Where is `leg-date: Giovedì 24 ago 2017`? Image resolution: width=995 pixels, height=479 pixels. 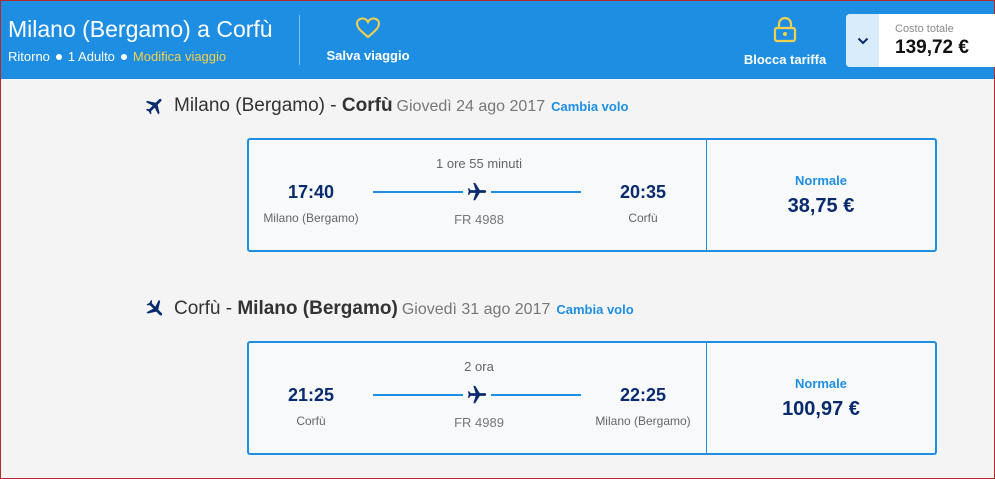 leg-date: Giovedì 24 ago 2017 is located at coordinates (471, 106).